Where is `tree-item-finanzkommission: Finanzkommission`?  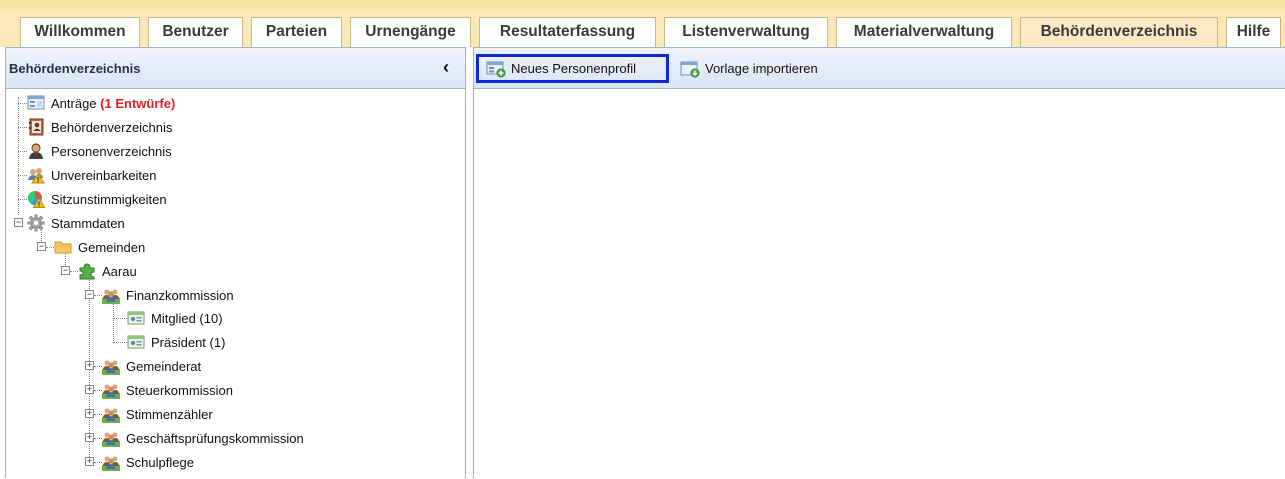
tree-item-finanzkommission: Finanzkommission is located at coordinates (168, 295).